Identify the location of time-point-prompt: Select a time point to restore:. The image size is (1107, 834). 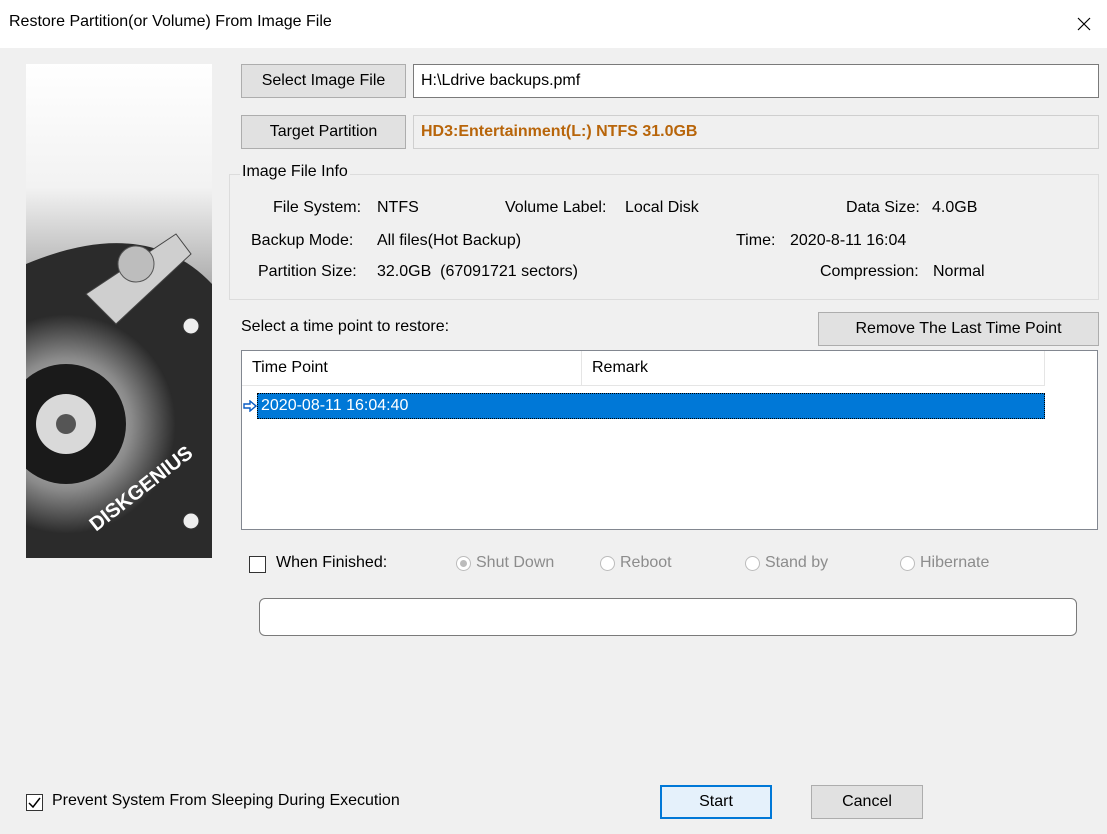
(345, 326).